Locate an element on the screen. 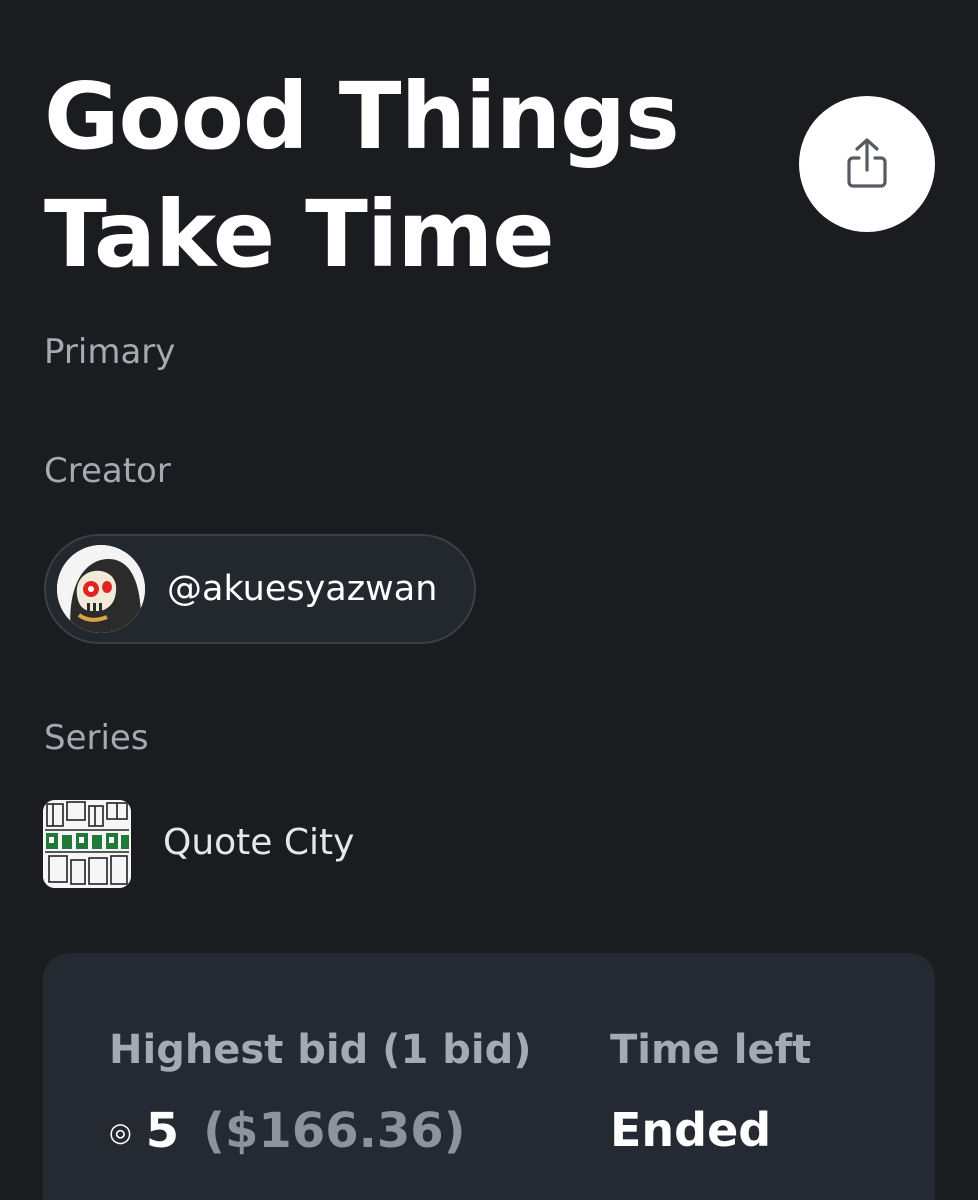  highest-bid-label: Highest bid (1 bid) is located at coordinates (320, 1050).